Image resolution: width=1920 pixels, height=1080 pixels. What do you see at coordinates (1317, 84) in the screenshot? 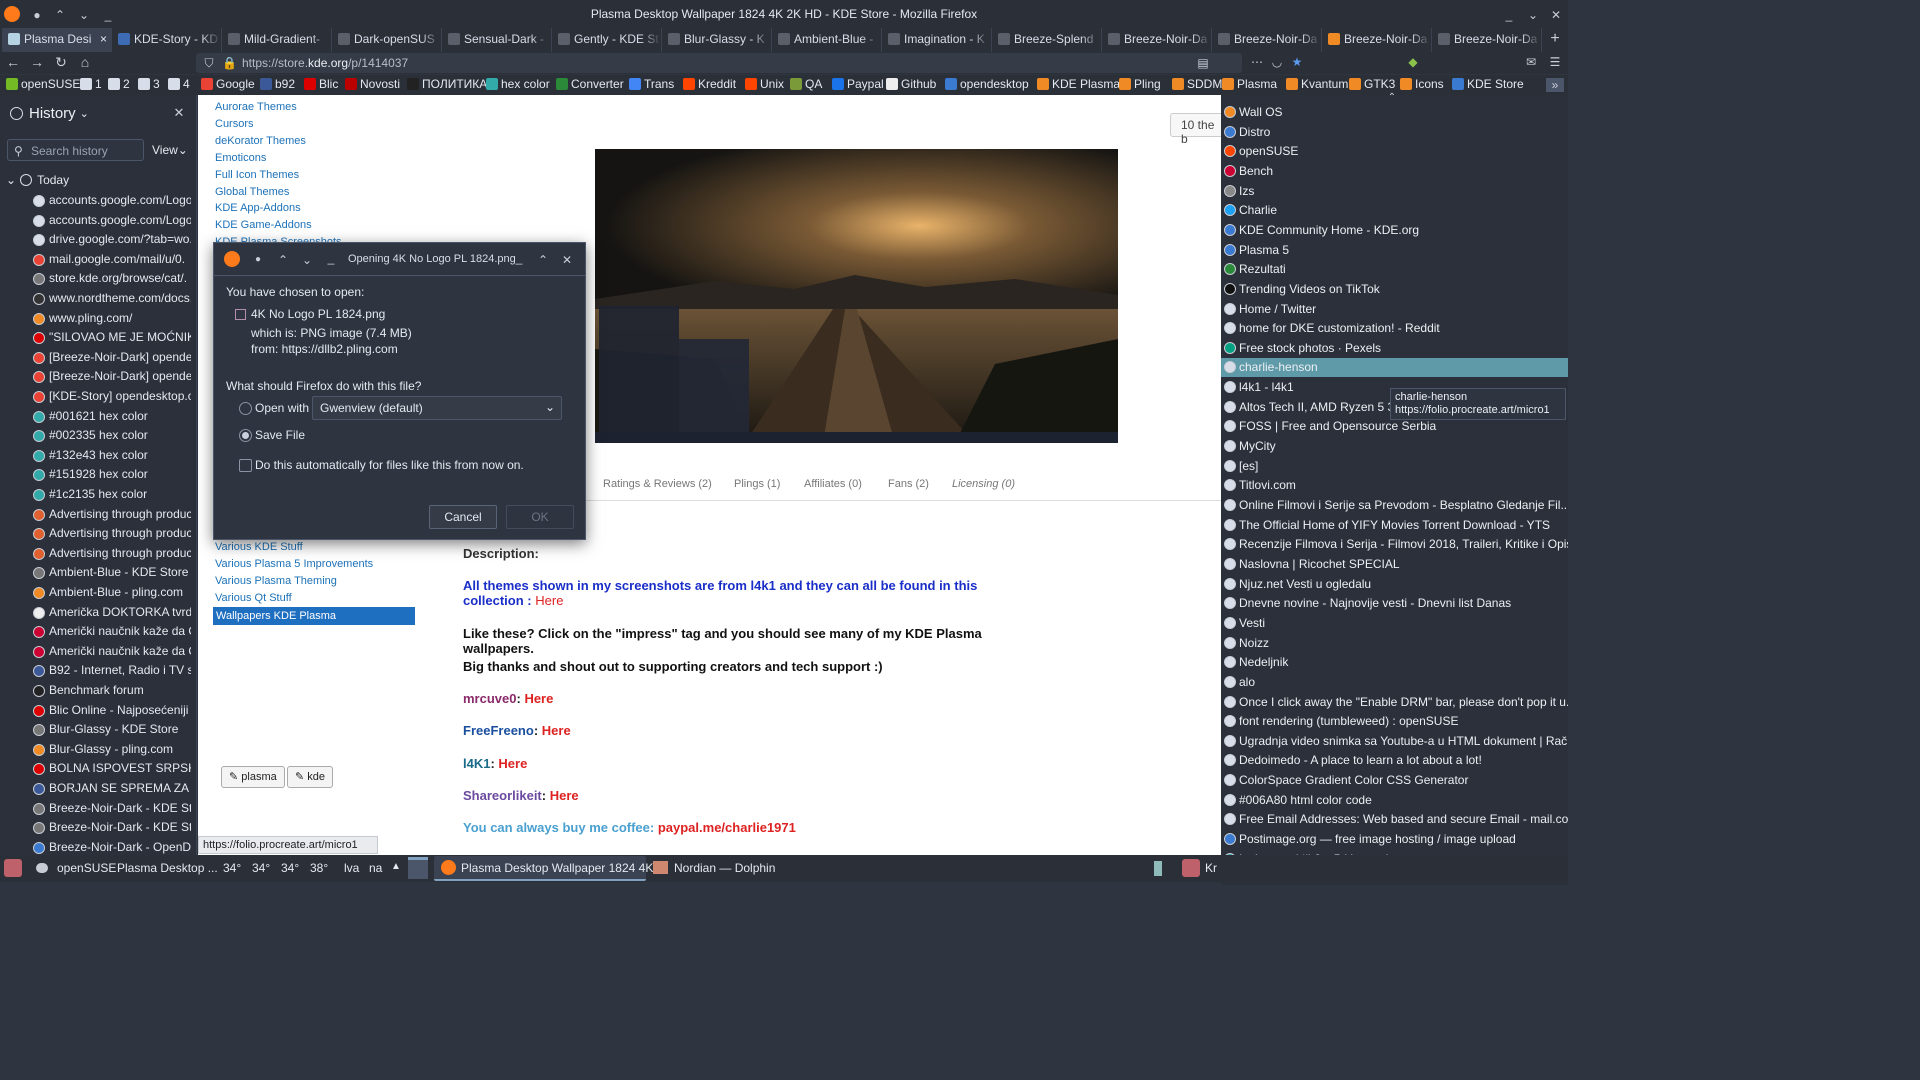
I see `bookmark-23: Kvantum` at bounding box center [1317, 84].